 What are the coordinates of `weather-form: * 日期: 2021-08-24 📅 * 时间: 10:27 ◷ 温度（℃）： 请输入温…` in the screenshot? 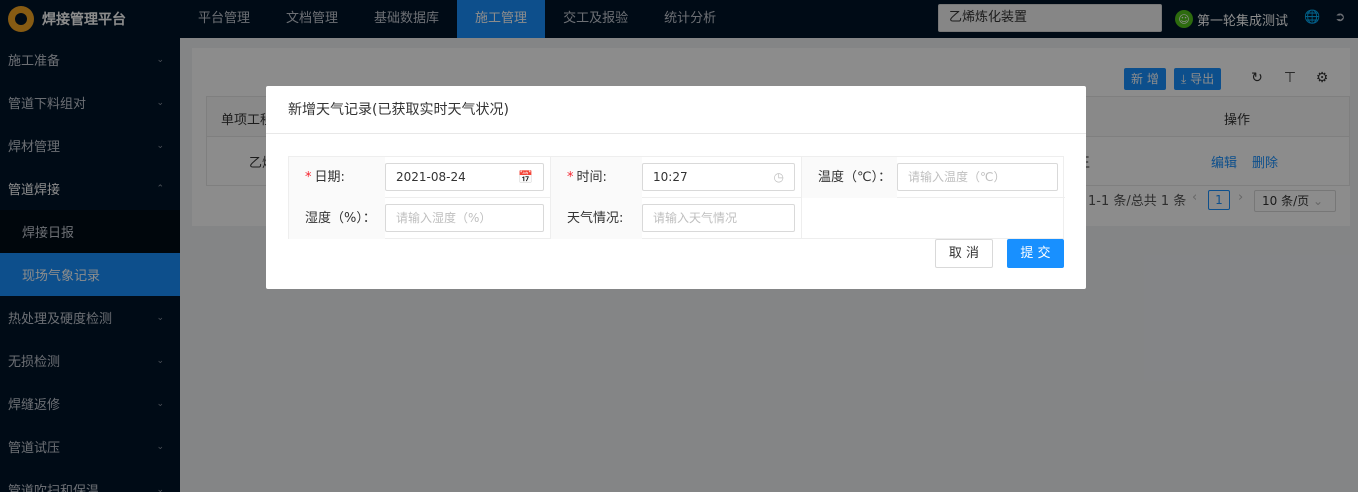 It's located at (676, 197).